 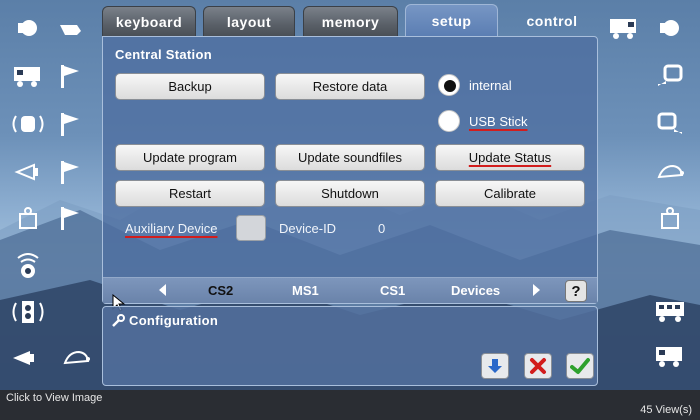 I want to click on tab-layout: layout, so click(x=249, y=21).